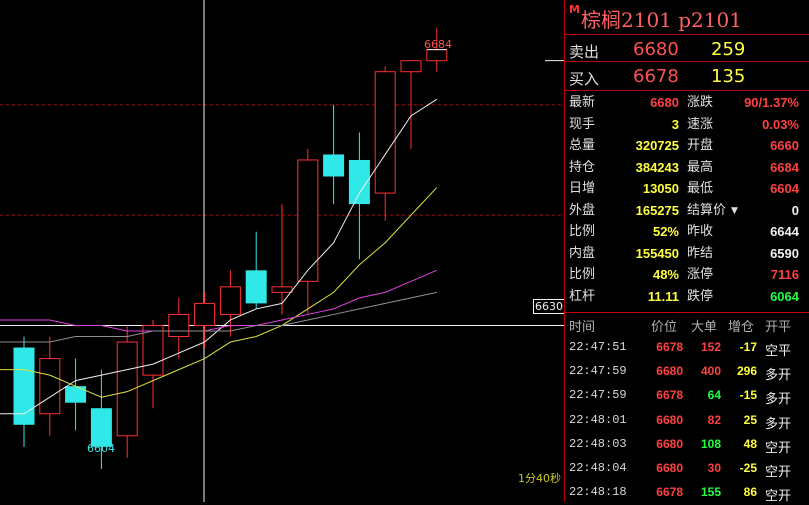 Image resolution: width=809 pixels, height=505 pixels. I want to click on trade-row: 22:47:59 6678 64 -15 多开, so click(687, 396).